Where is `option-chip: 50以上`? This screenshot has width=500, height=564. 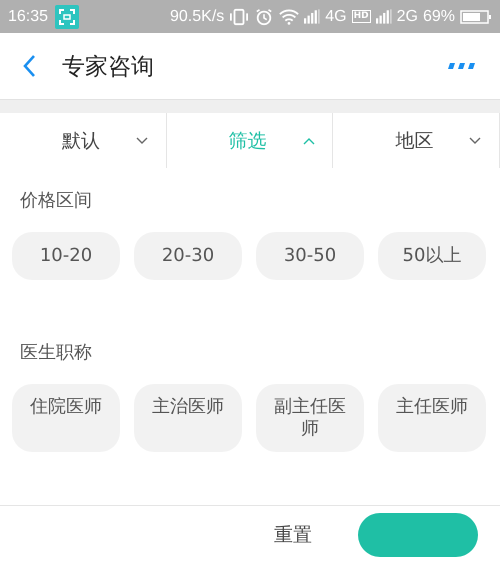
option-chip: 50以上 is located at coordinates (432, 256).